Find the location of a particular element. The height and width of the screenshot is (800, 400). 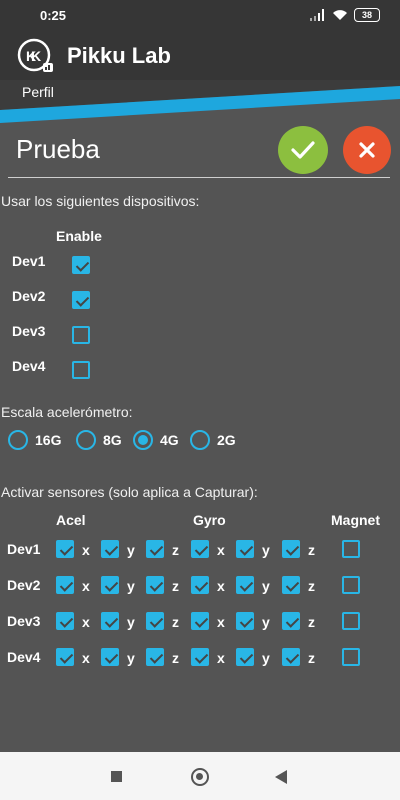

device-label: Dev2 is located at coordinates (29, 296).